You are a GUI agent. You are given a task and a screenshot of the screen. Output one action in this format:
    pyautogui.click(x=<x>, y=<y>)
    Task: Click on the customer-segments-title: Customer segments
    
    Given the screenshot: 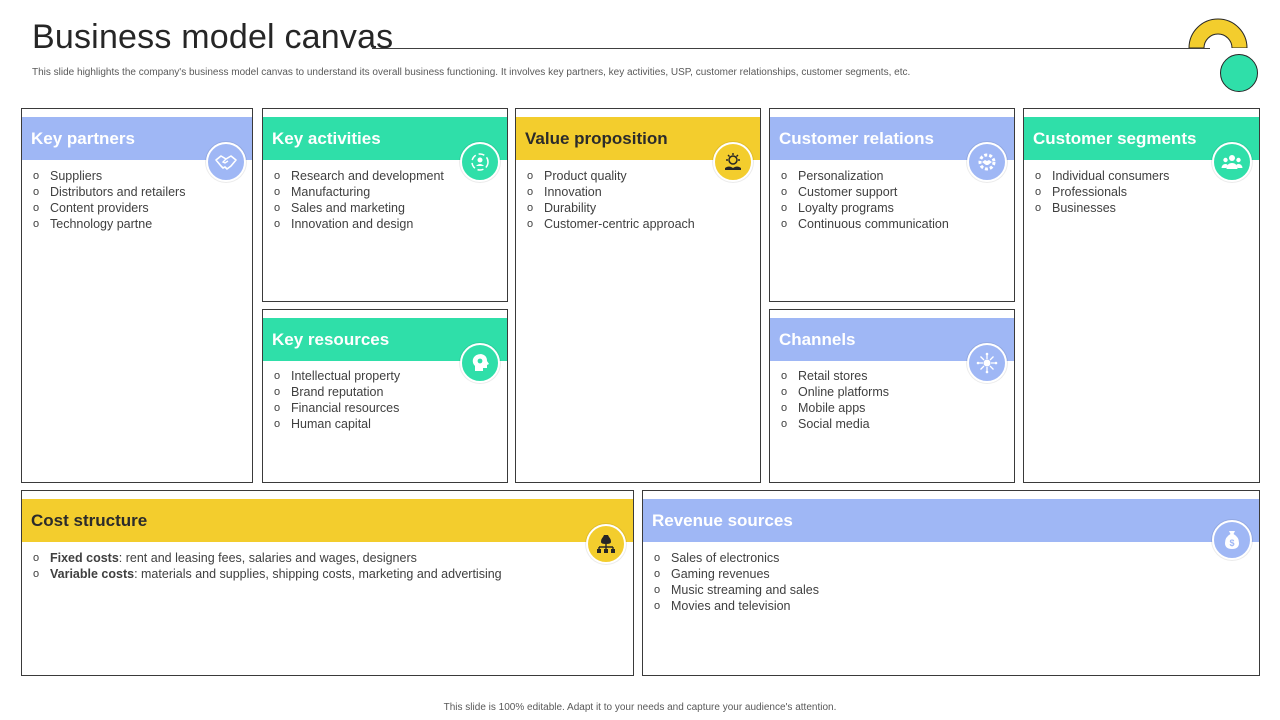 What is the action you would take?
    pyautogui.click(x=1115, y=138)
    